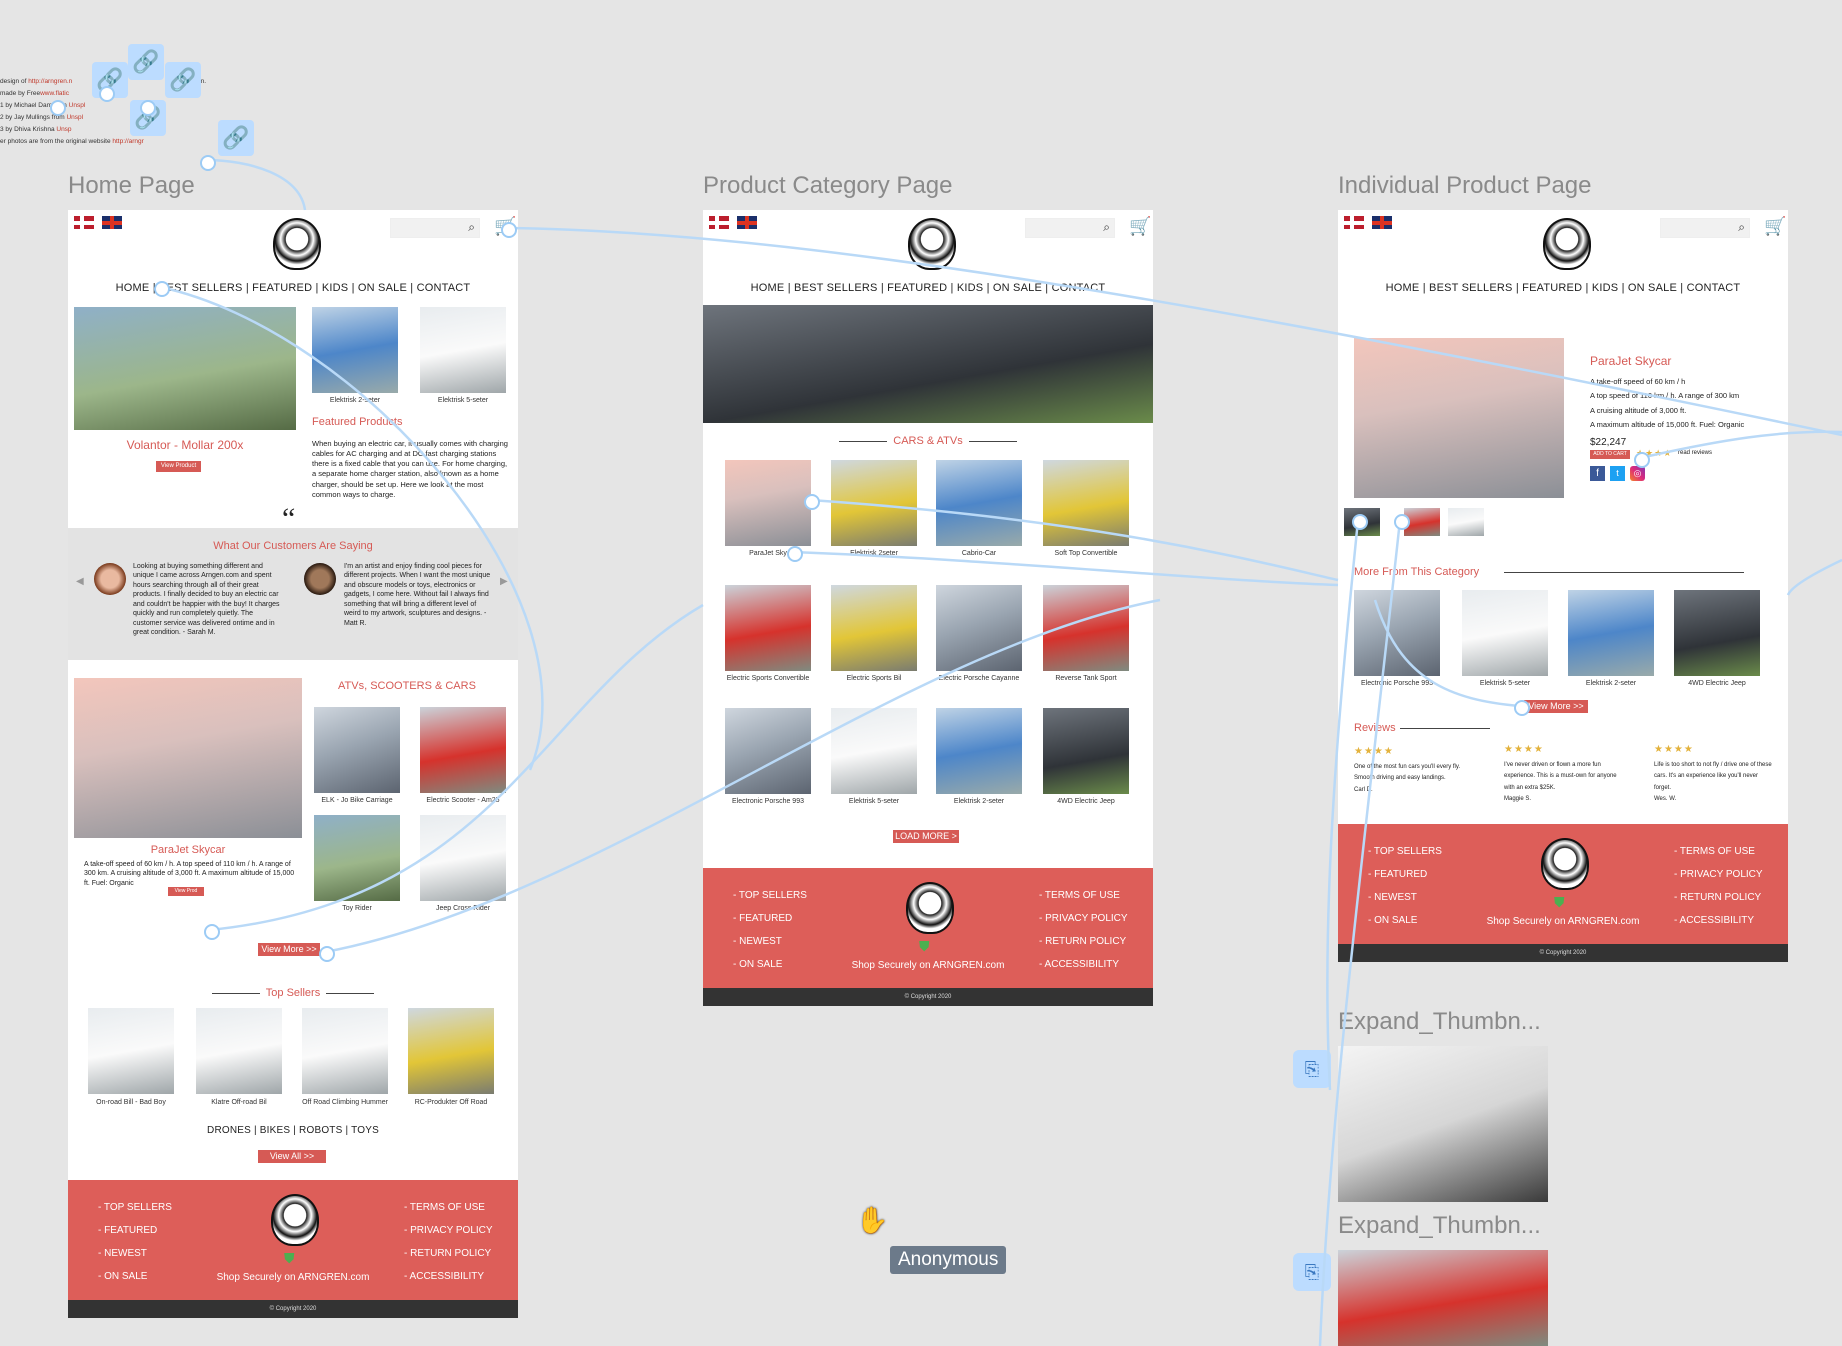 The image size is (1842, 1346). I want to click on reviews-link: read reviews, so click(1695, 453).